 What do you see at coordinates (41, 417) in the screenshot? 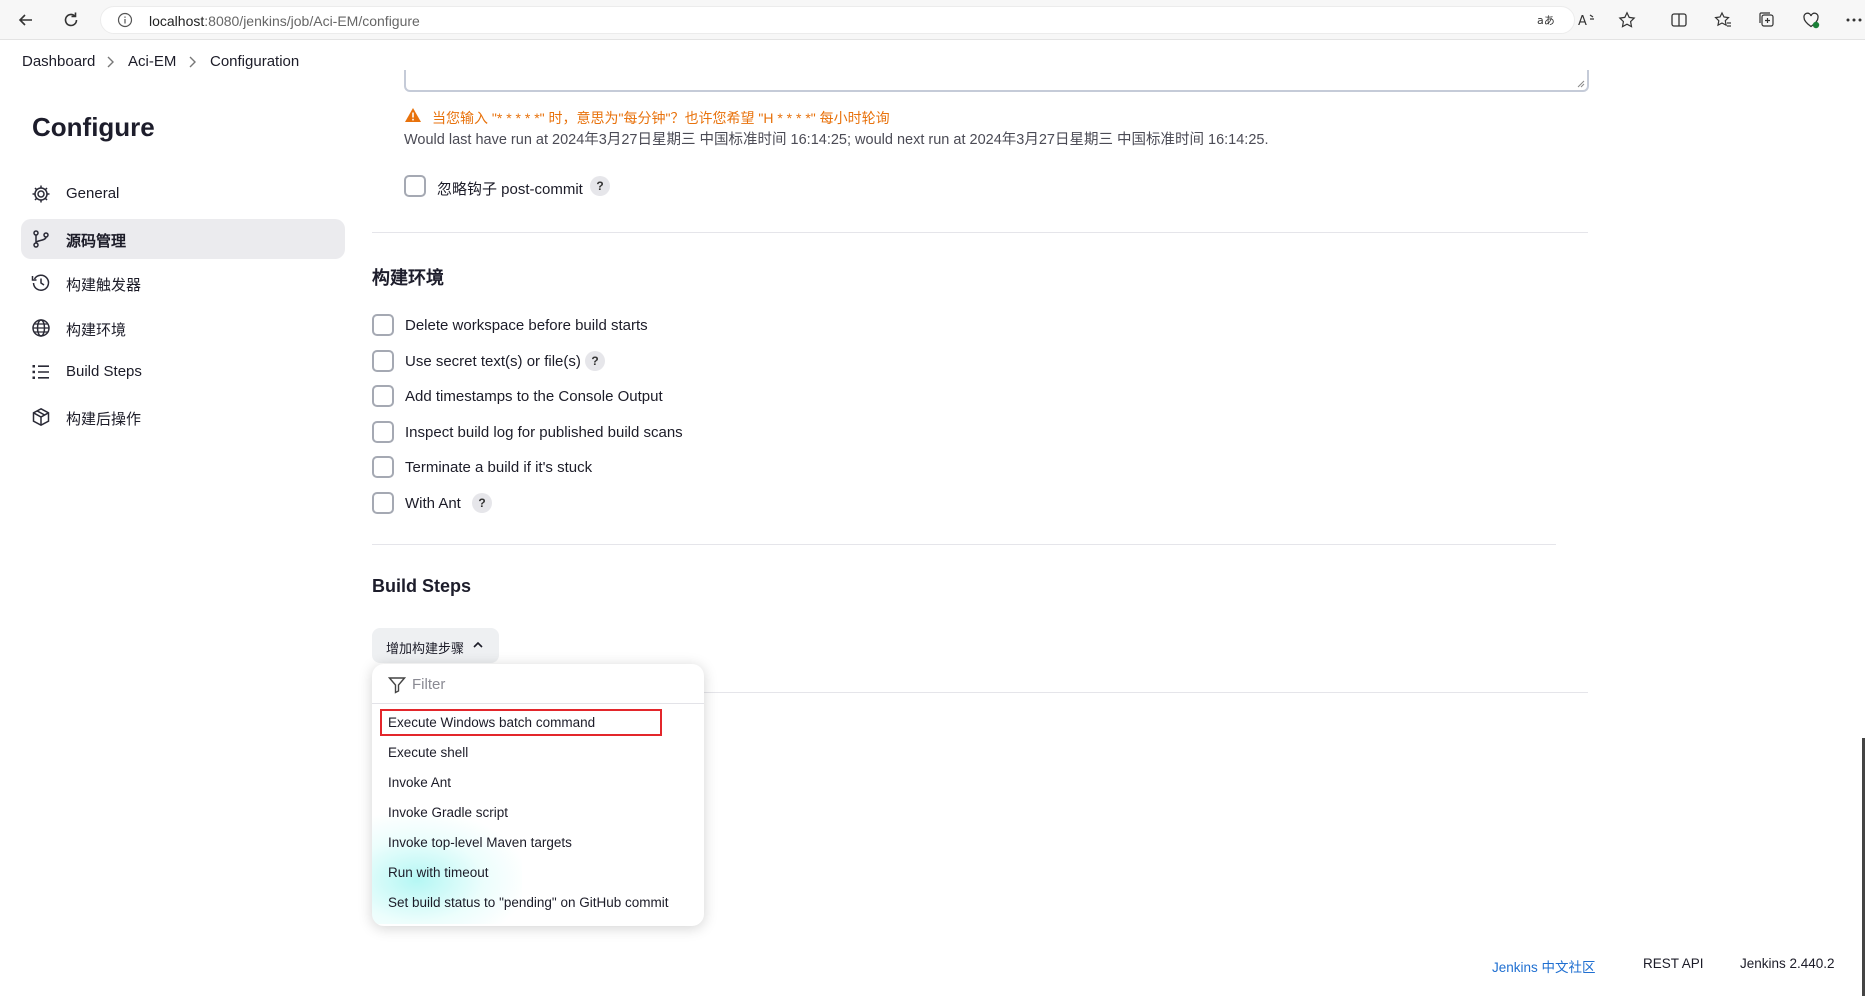
I see `package-icon` at bounding box center [41, 417].